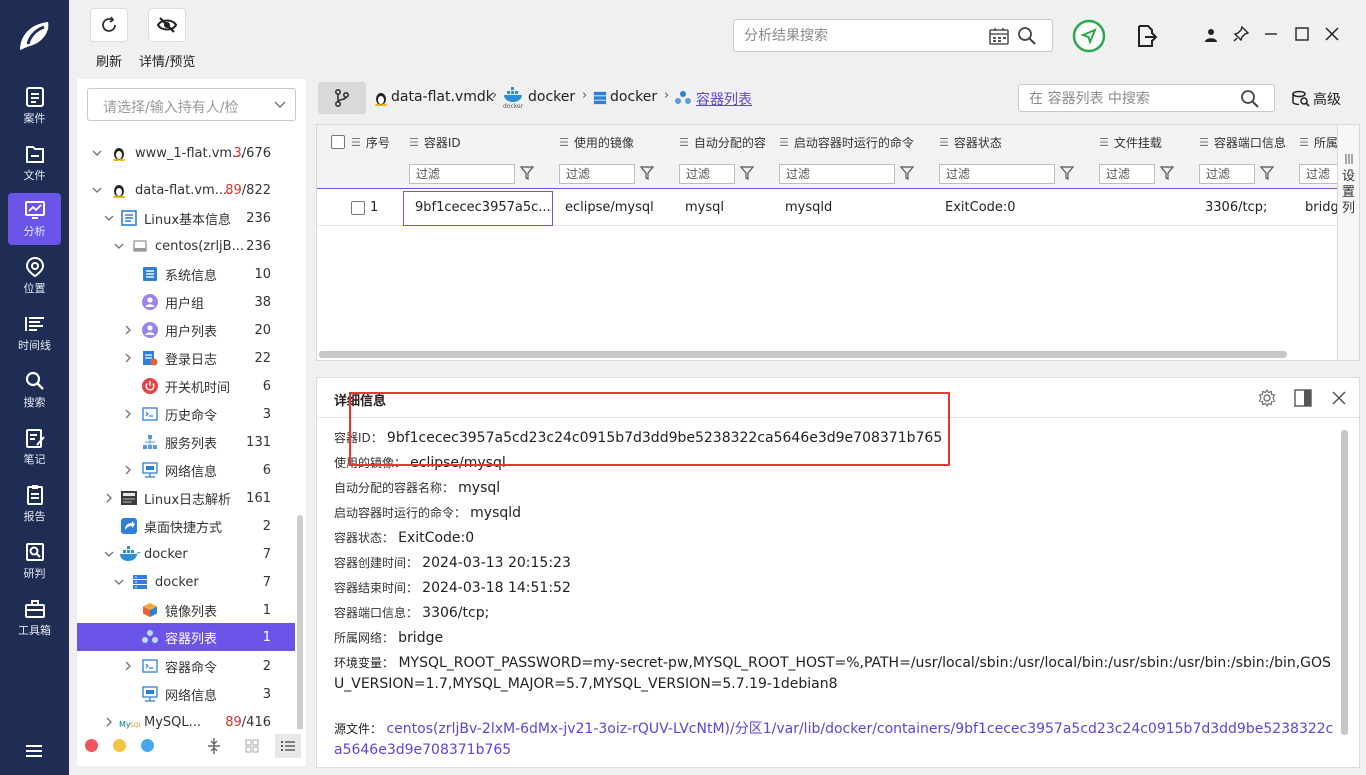 The image size is (1366, 775). I want to click on column-header: ☰ 序号, so click(370, 142).